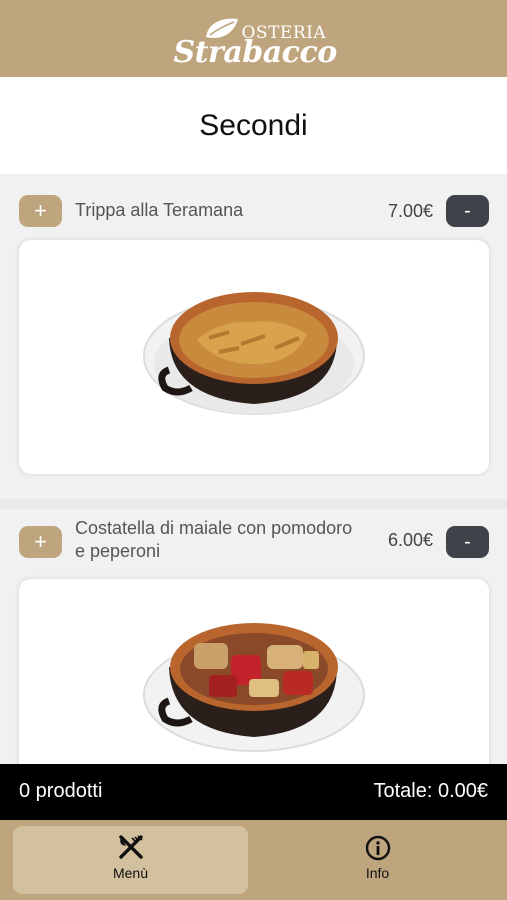 Image resolution: width=507 pixels, height=900 pixels. Describe the element at coordinates (253, 792) in the screenshot. I see `cart-summary-bar: 0 prodotti Totale: 0.00€` at that location.